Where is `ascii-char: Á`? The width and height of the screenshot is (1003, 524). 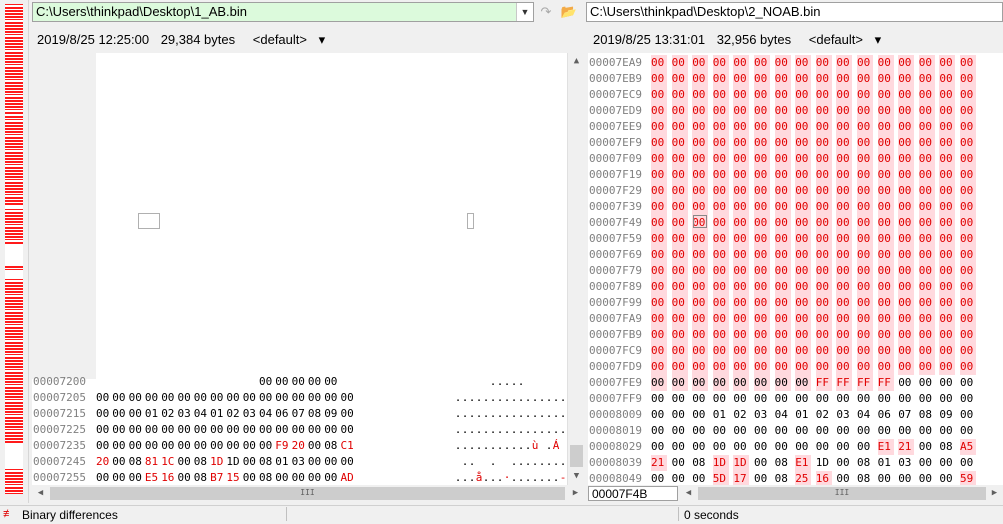 ascii-char: Á is located at coordinates (556, 446).